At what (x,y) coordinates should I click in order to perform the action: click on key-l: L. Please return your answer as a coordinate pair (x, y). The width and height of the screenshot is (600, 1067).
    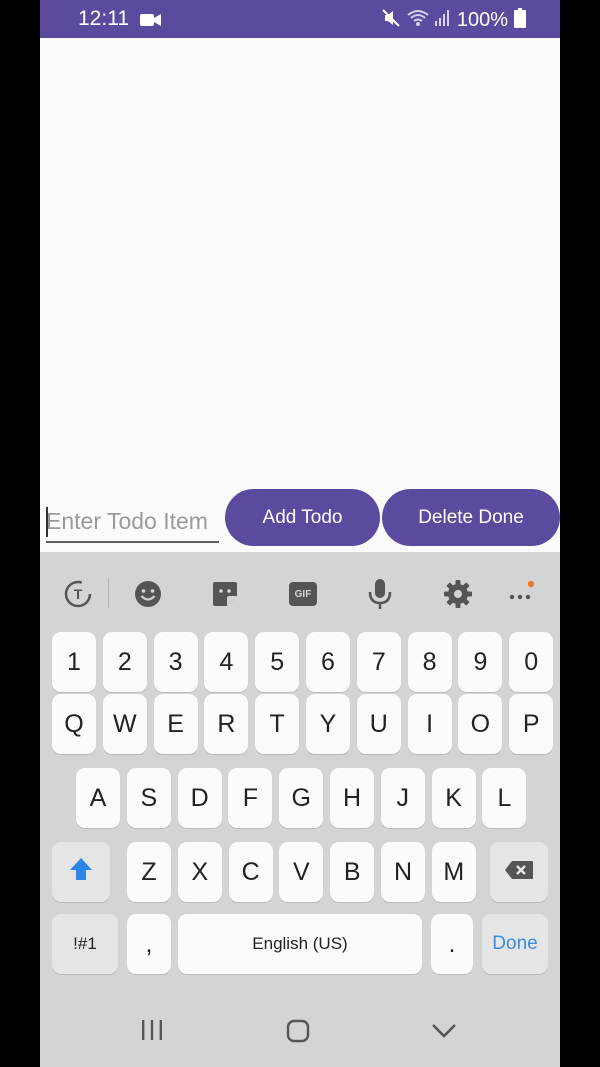
    Looking at the image, I should click on (504, 798).